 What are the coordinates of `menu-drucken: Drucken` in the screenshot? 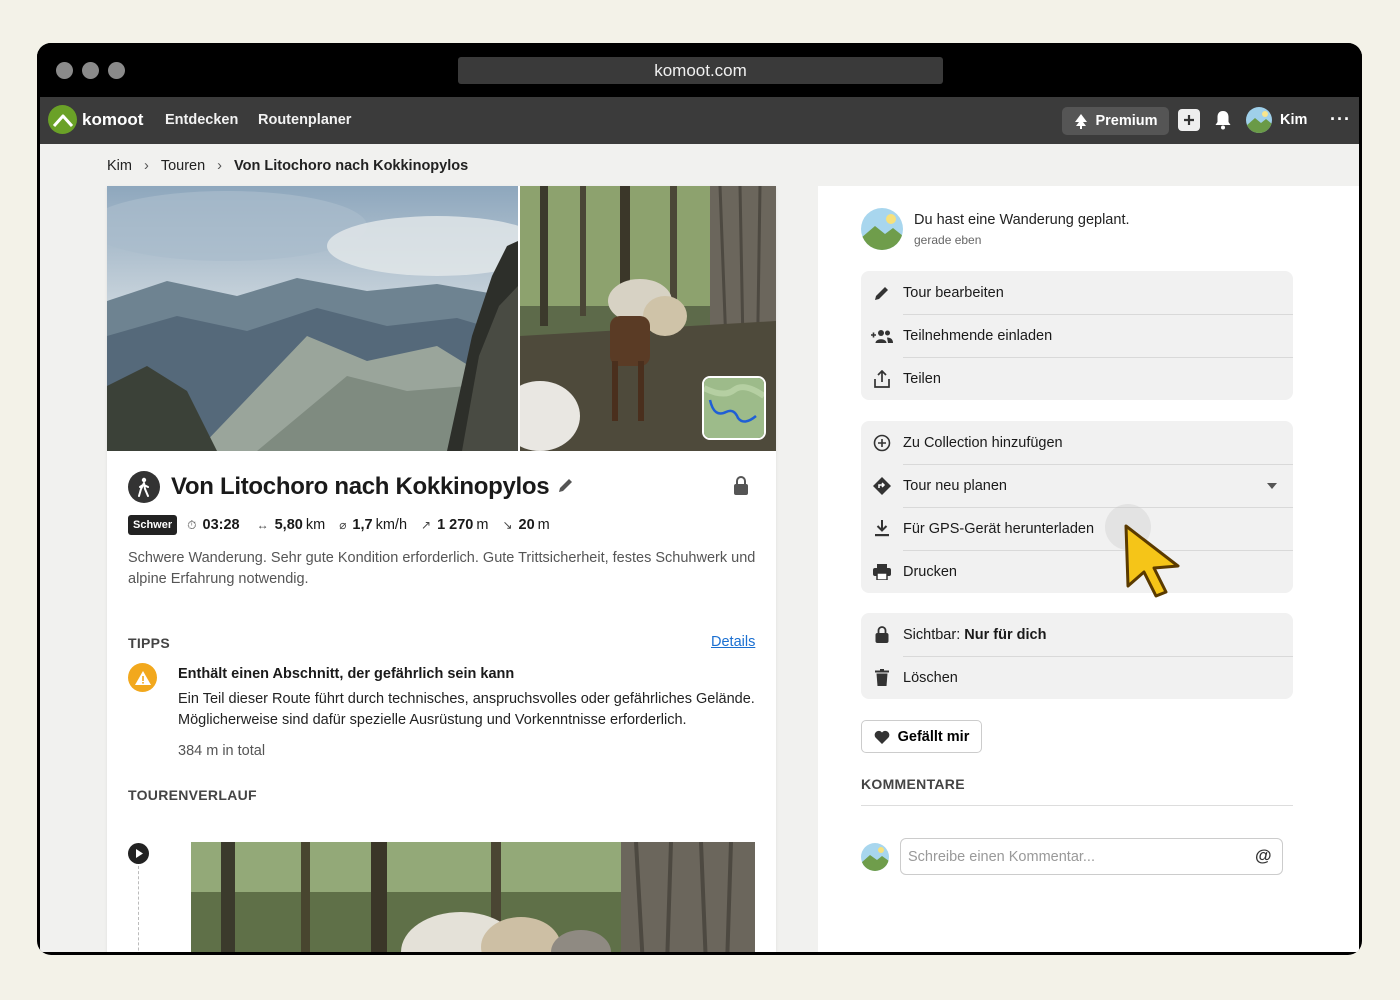 It's located at (1077, 571).